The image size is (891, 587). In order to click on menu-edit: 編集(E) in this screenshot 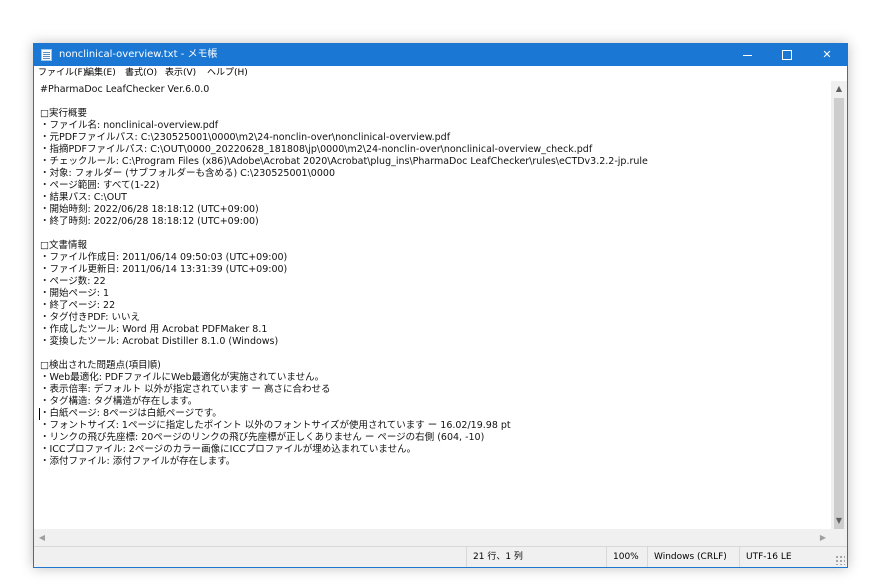, I will do `click(100, 73)`.